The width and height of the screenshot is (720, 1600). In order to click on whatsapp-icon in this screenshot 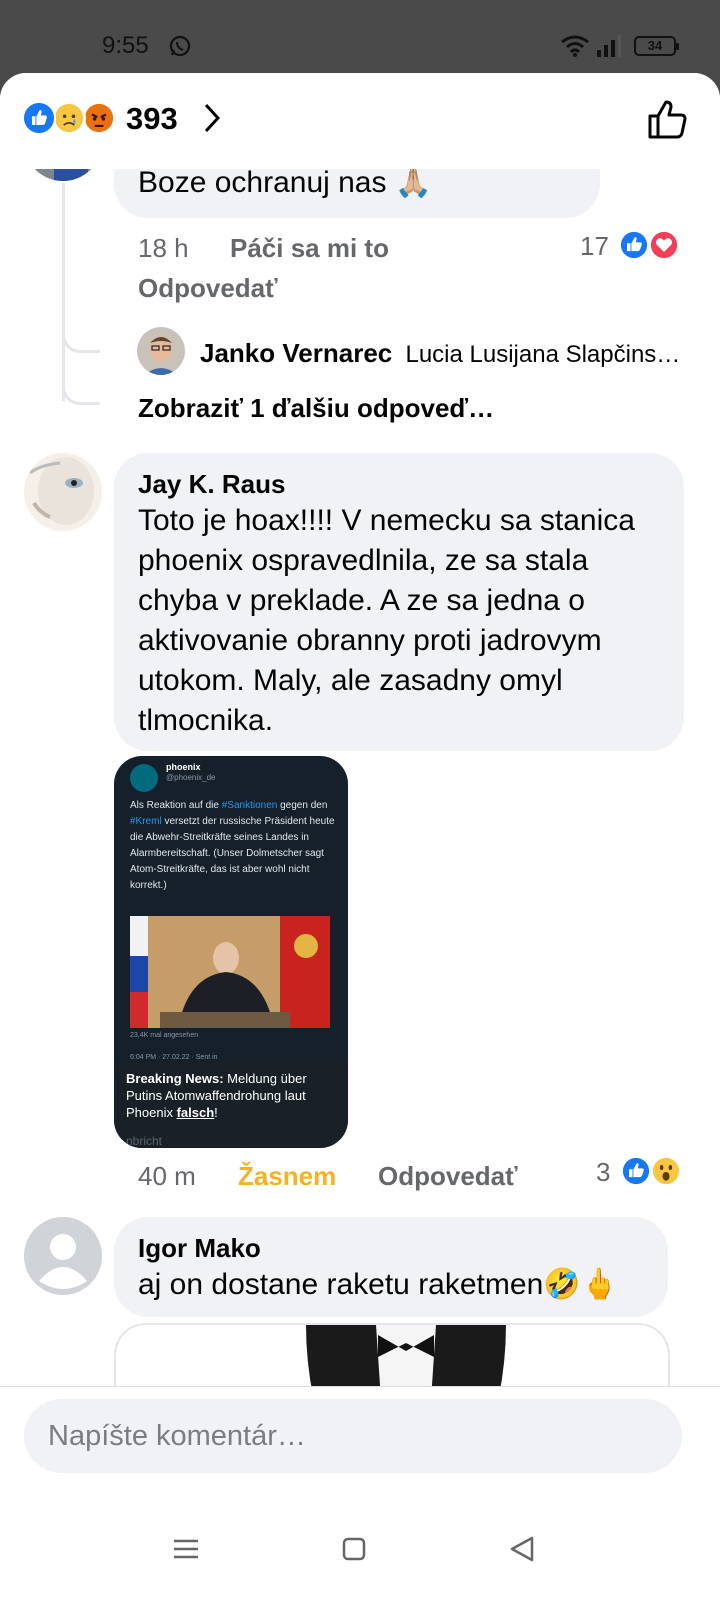, I will do `click(180, 46)`.